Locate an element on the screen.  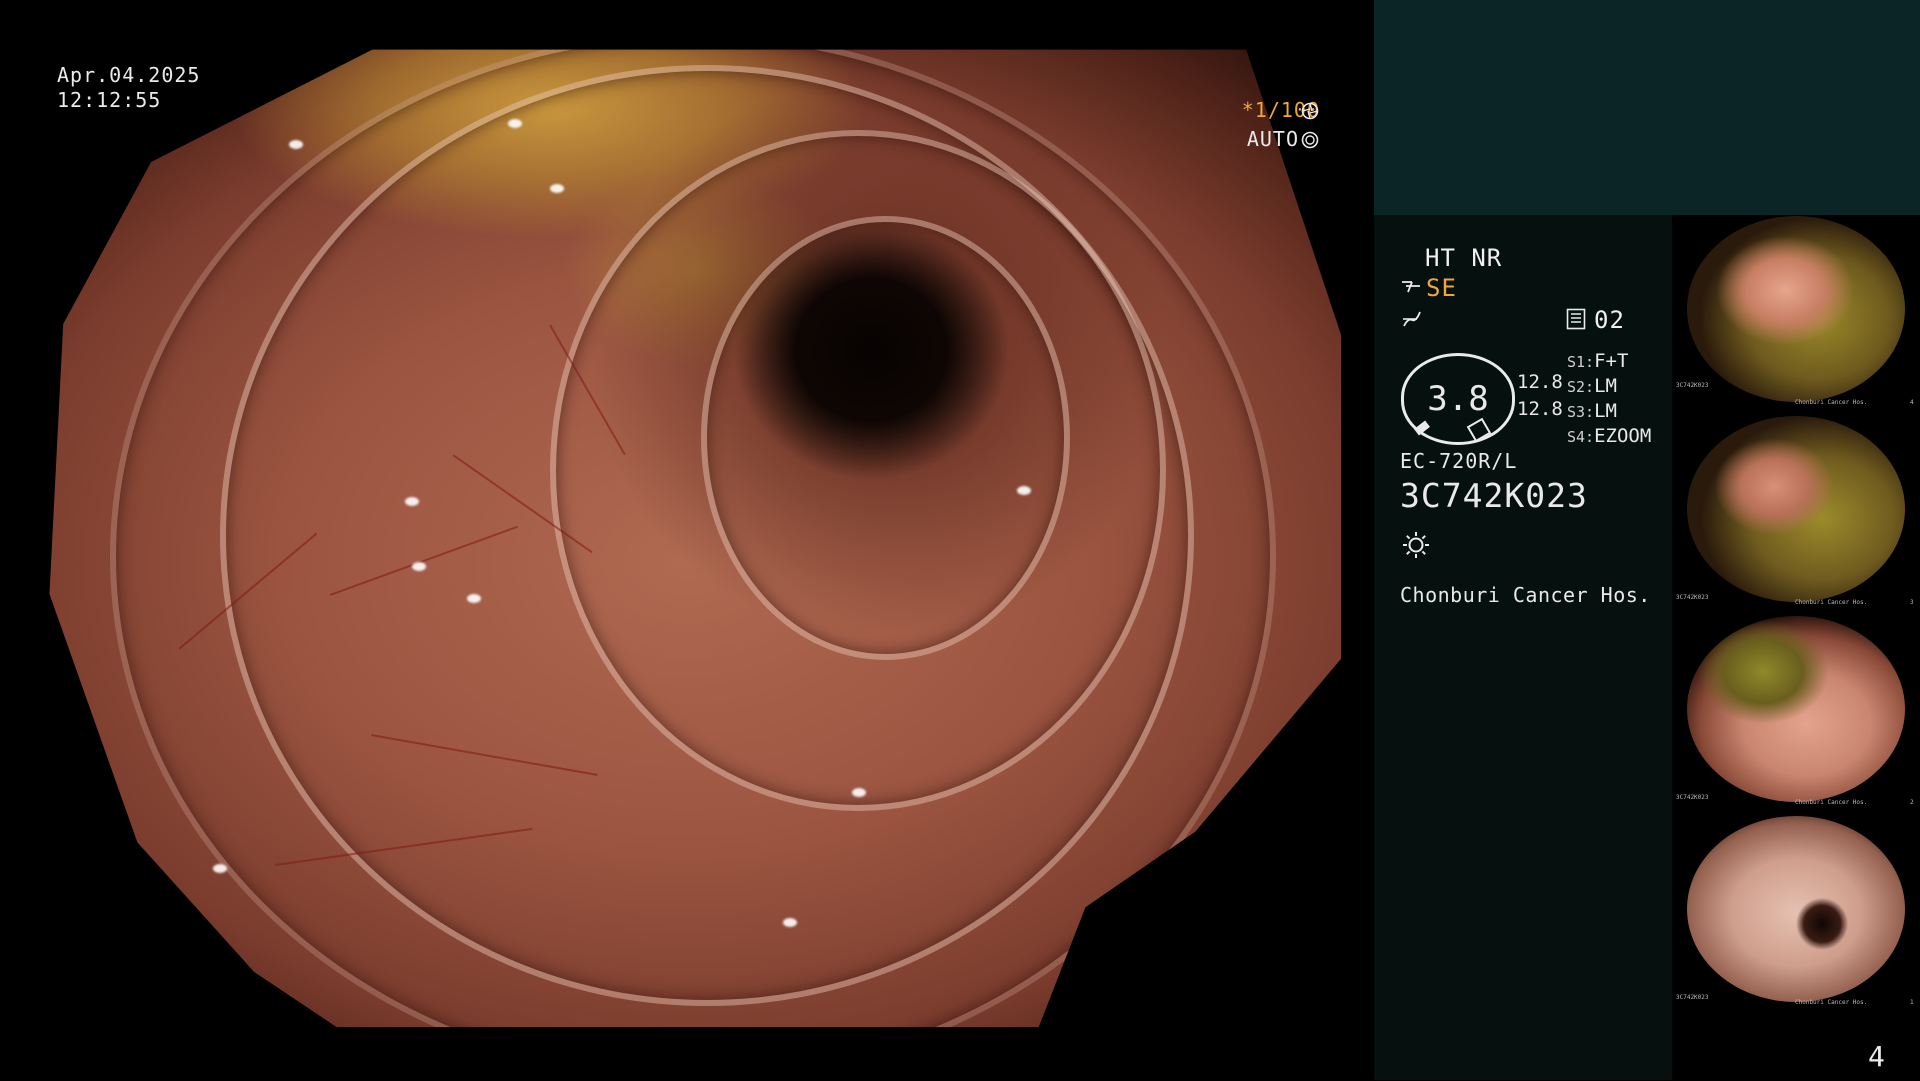
hospital-name: Chonburi Cancer Hos. is located at coordinates (1525, 595).